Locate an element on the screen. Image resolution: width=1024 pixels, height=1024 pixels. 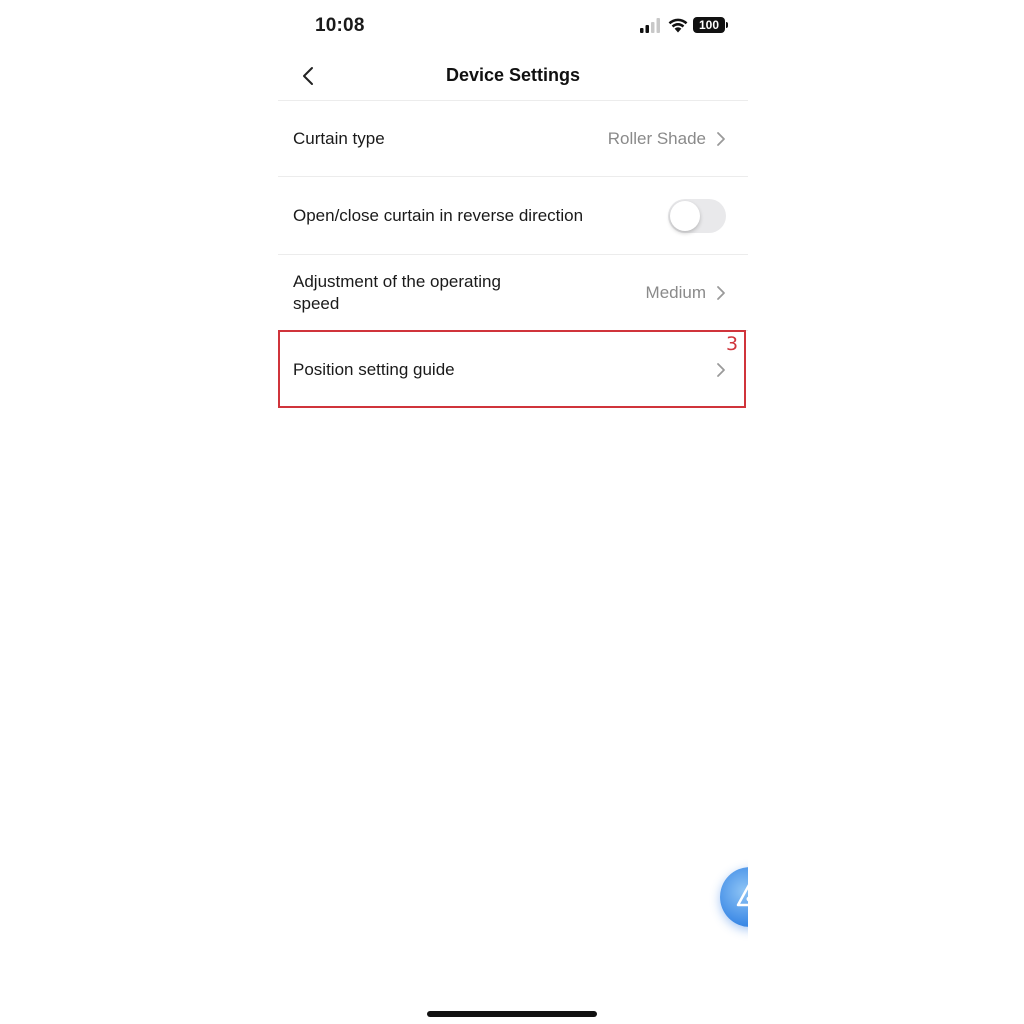
setting-row-curtain-type: Curtain type Roller Shade is located at coordinates (513, 139).